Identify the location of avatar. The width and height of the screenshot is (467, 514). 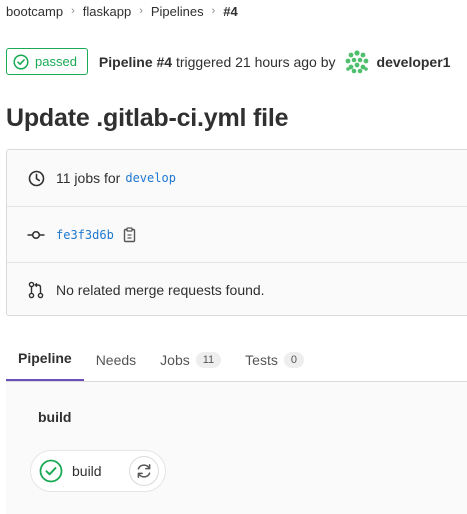
(356, 61).